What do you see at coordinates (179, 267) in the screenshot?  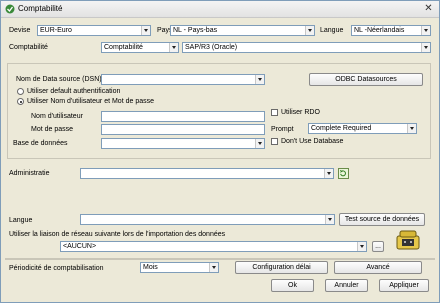 I see `periodicity-select: Mois` at bounding box center [179, 267].